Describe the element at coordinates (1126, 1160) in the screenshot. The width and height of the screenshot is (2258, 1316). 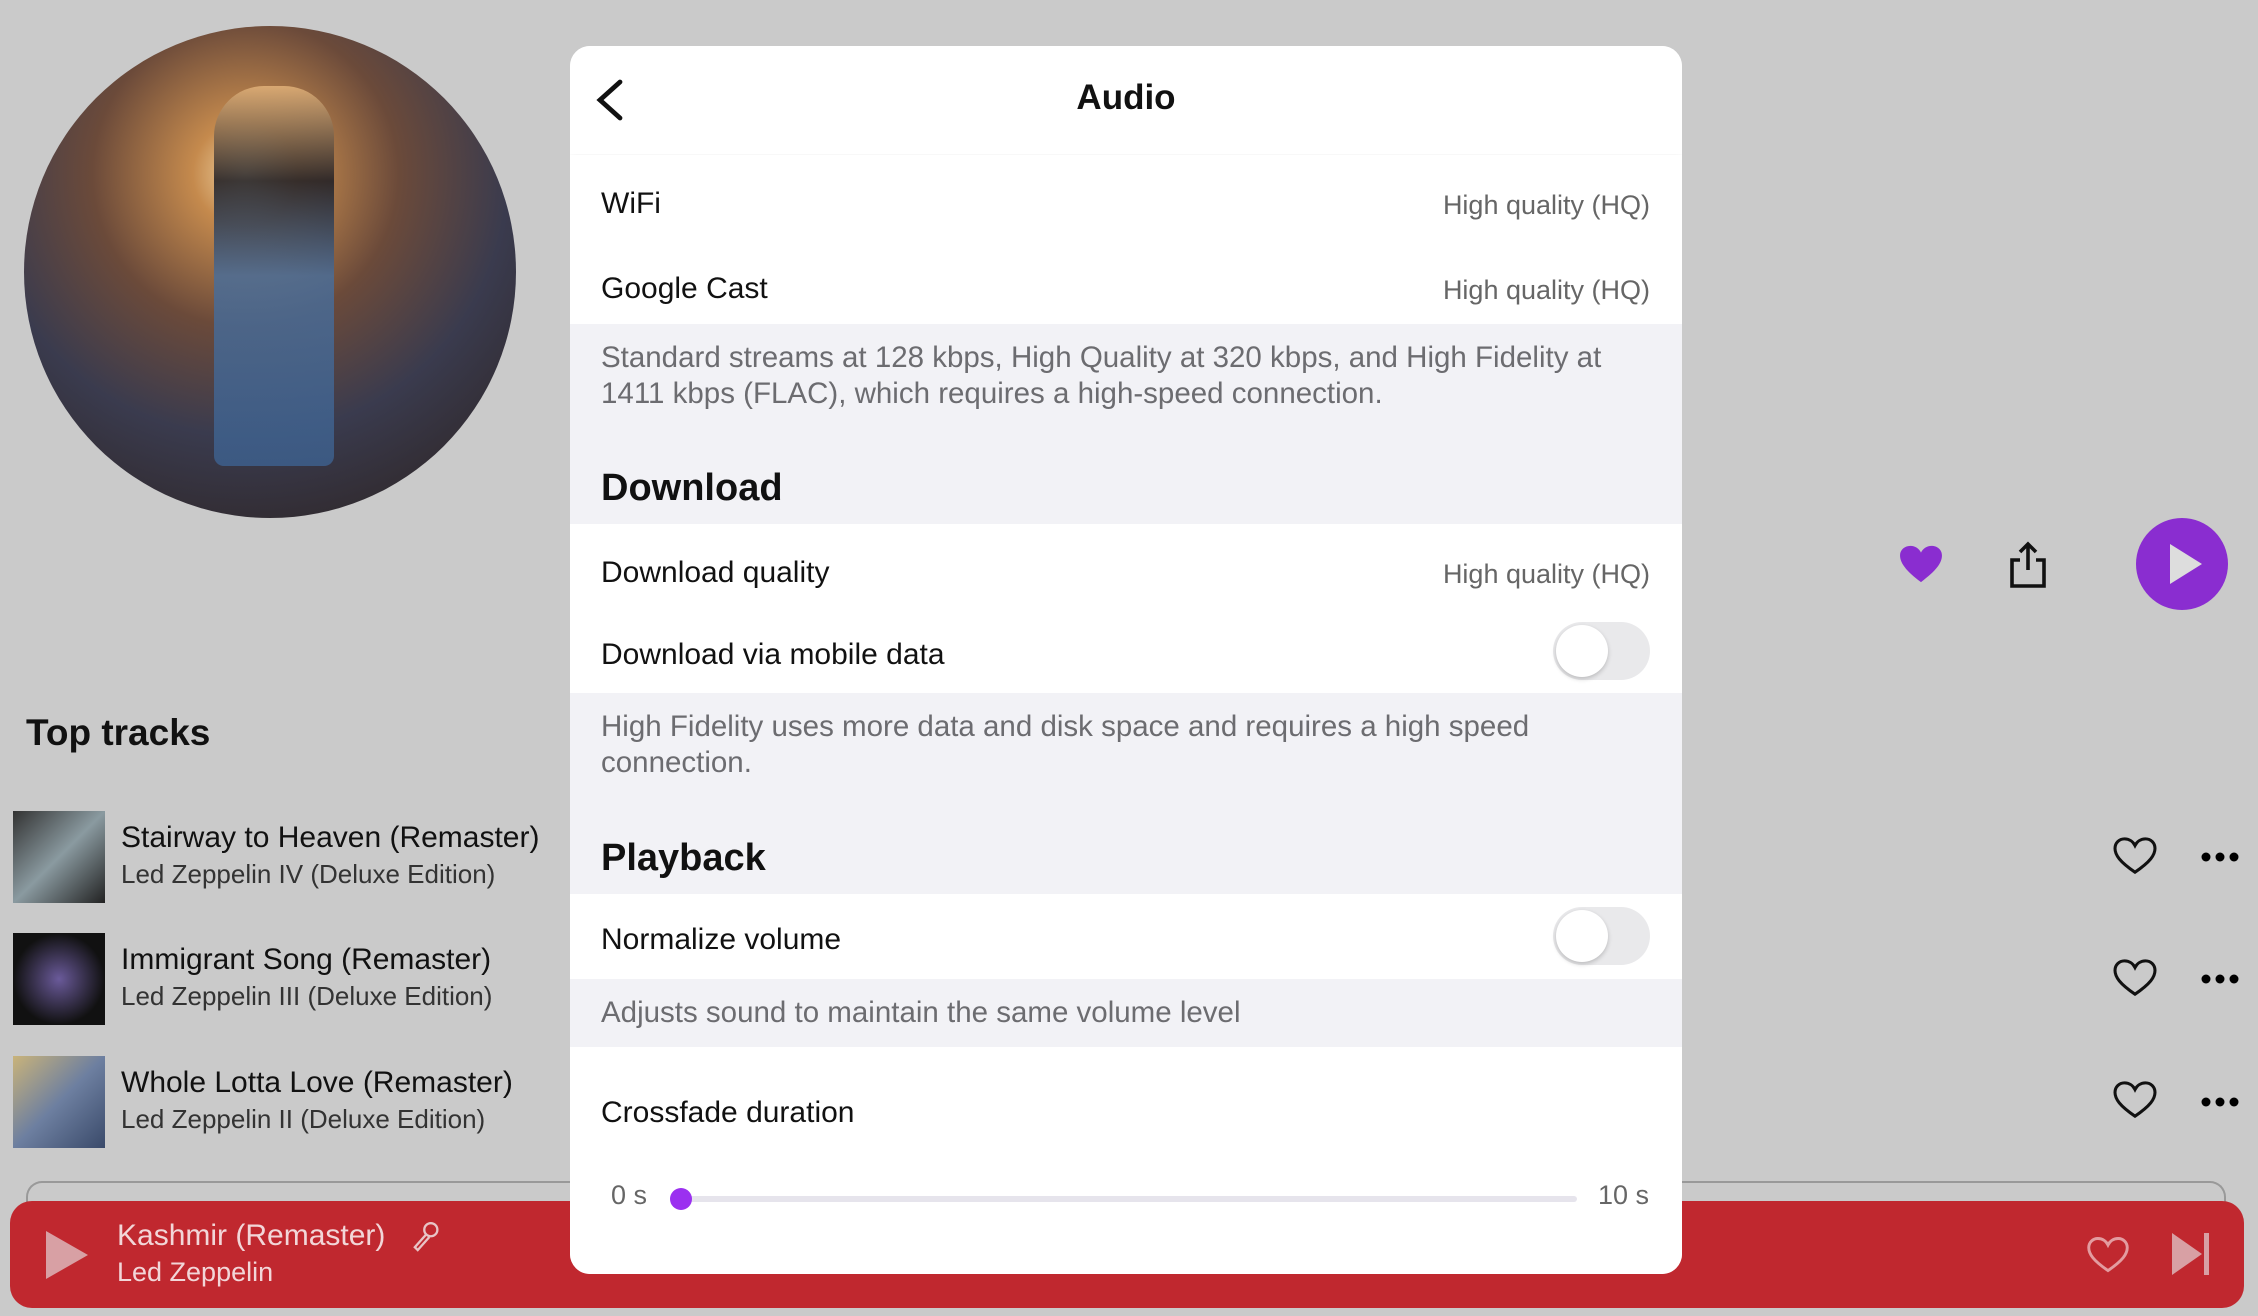
I see `crossfade-row: Crossfade duration` at that location.